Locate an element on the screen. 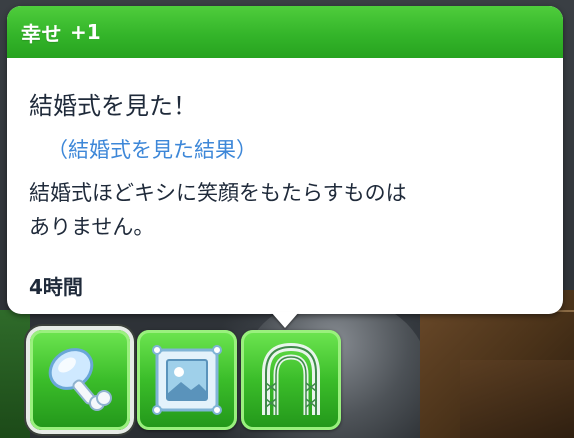 The height and width of the screenshot is (438, 574). drumstick-icon is located at coordinates (80, 379).